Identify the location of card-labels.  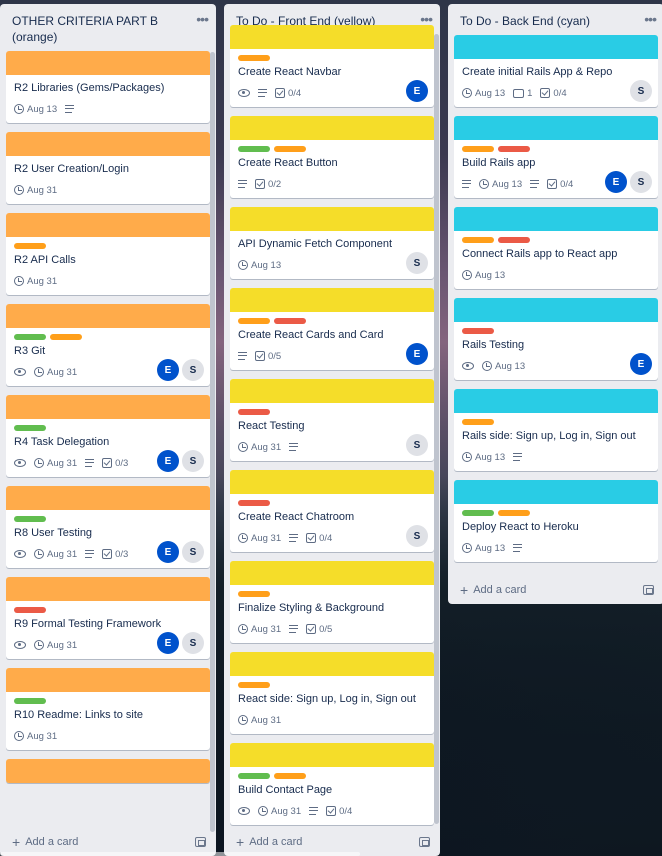
(332, 149).